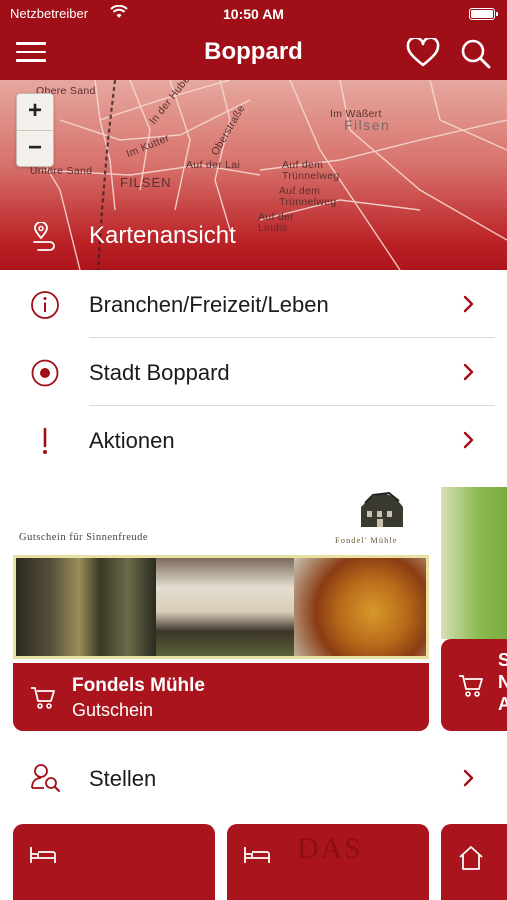  What do you see at coordinates (330, 848) in the screenshot?
I see `tile-background-text: DAS` at bounding box center [330, 848].